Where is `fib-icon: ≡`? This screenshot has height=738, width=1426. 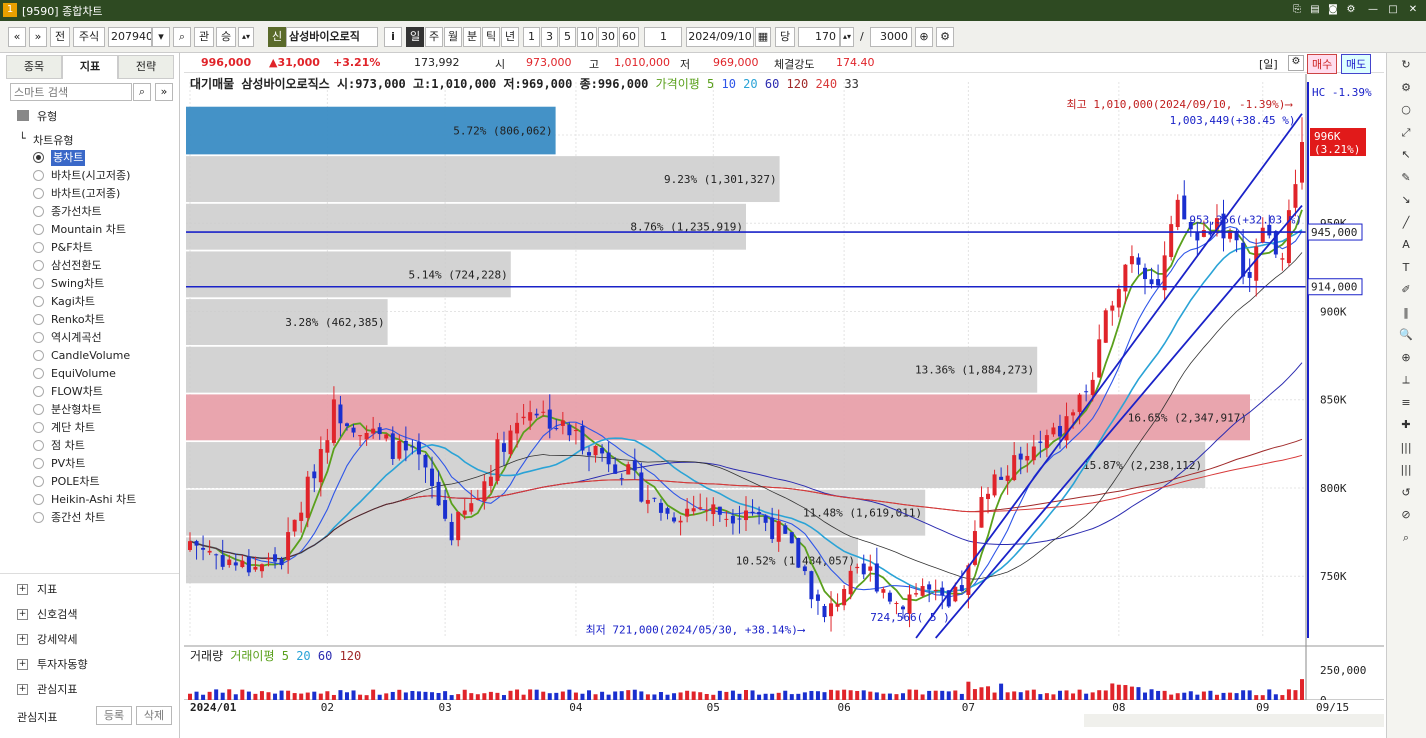 fib-icon: ≡ is located at coordinates (1406, 403).